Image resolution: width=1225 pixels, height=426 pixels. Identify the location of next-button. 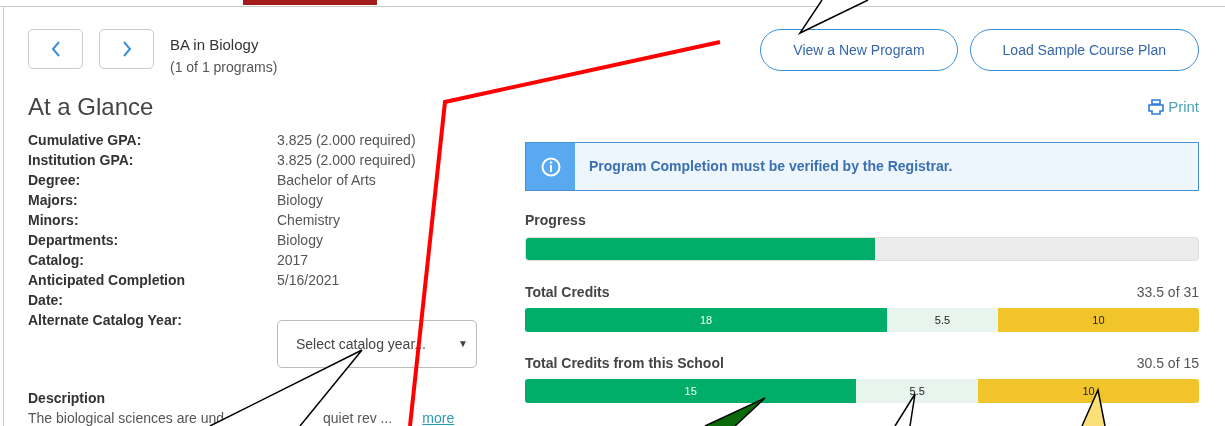
(126, 49).